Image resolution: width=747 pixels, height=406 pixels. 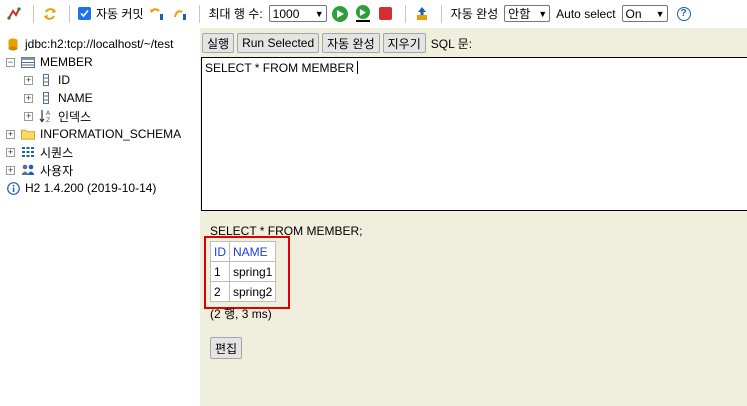 I want to click on autoselect-select: On ▼, so click(x=644, y=13).